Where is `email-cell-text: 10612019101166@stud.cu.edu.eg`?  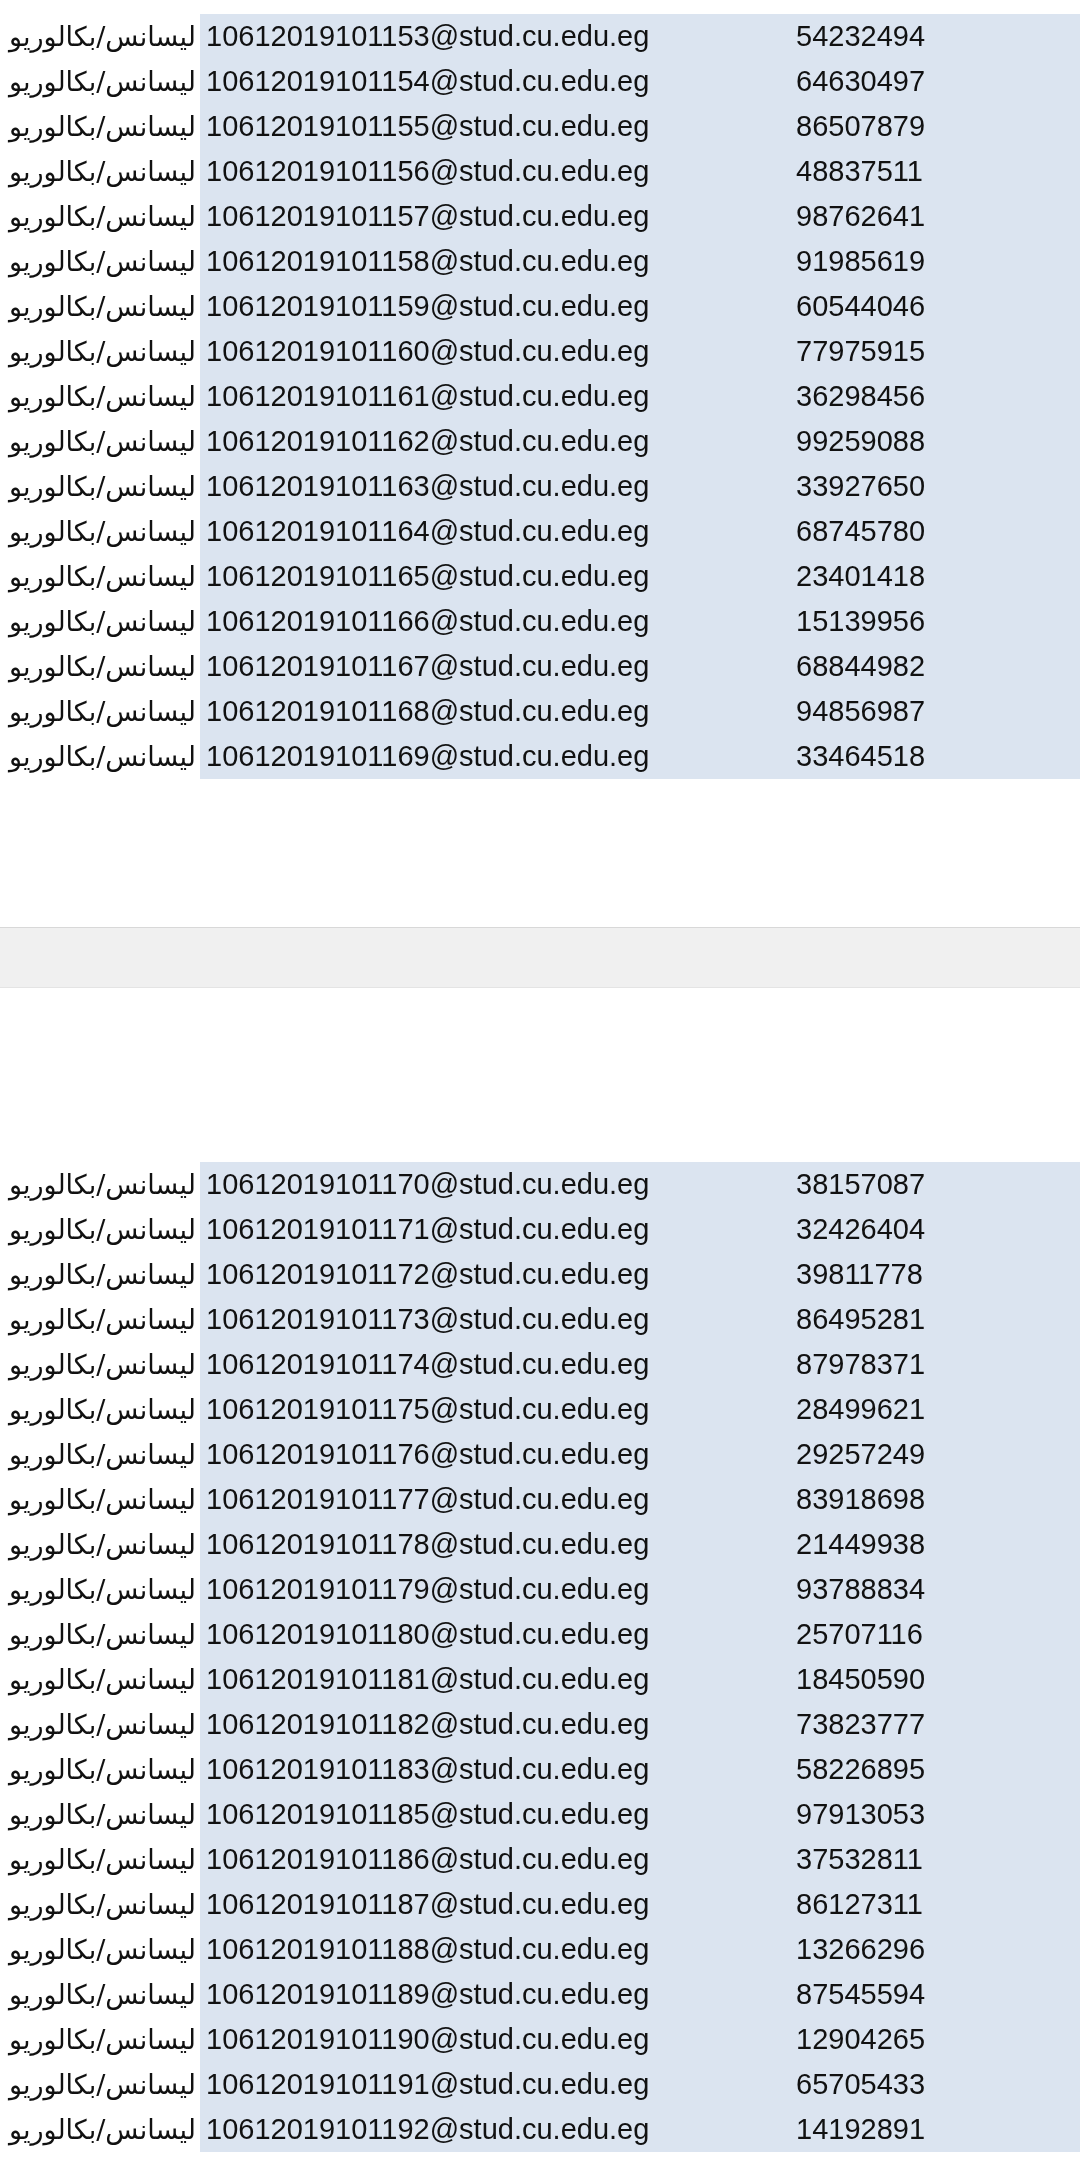 email-cell-text: 10612019101166@stud.cu.edu.eg is located at coordinates (427, 621).